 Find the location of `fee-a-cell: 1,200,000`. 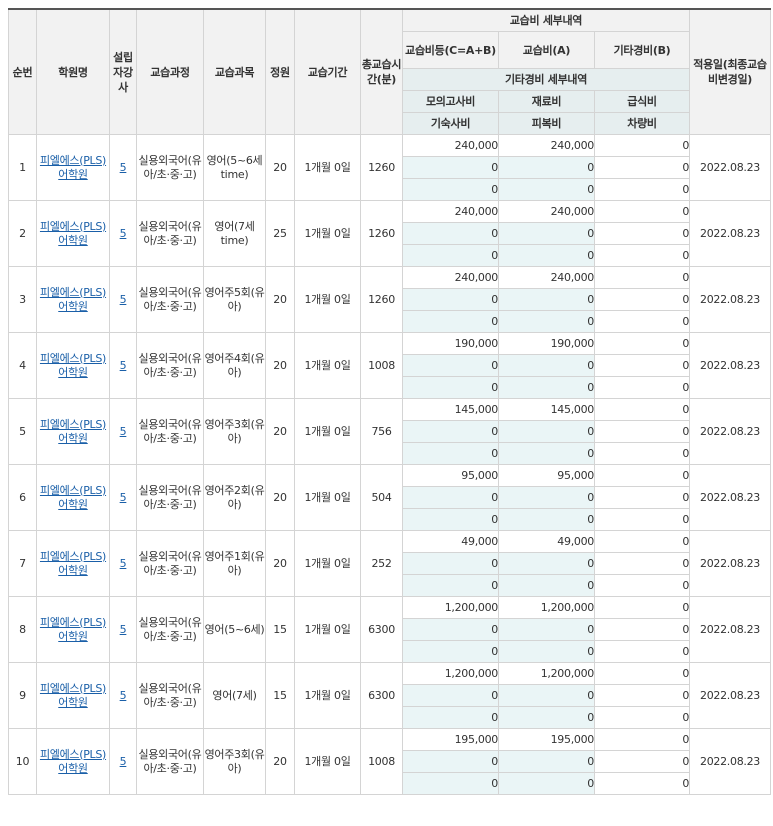

fee-a-cell: 1,200,000 is located at coordinates (546, 673).